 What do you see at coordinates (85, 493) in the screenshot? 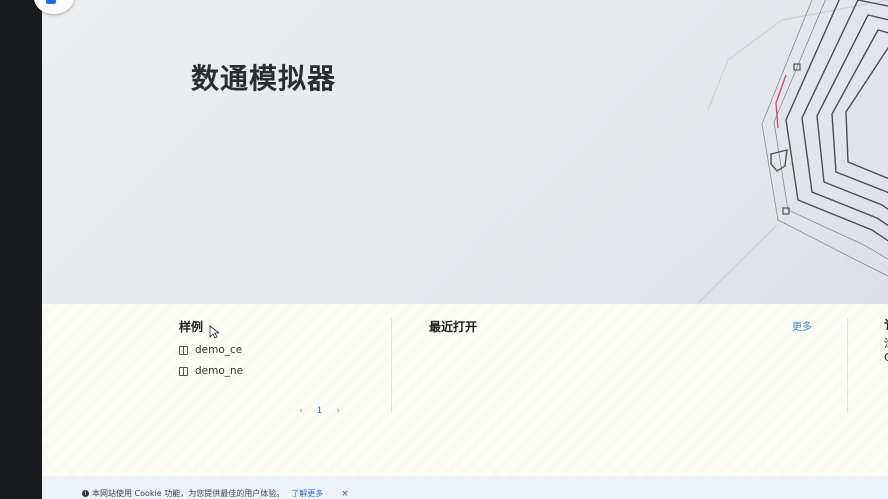
I see `info-icon: i` at bounding box center [85, 493].